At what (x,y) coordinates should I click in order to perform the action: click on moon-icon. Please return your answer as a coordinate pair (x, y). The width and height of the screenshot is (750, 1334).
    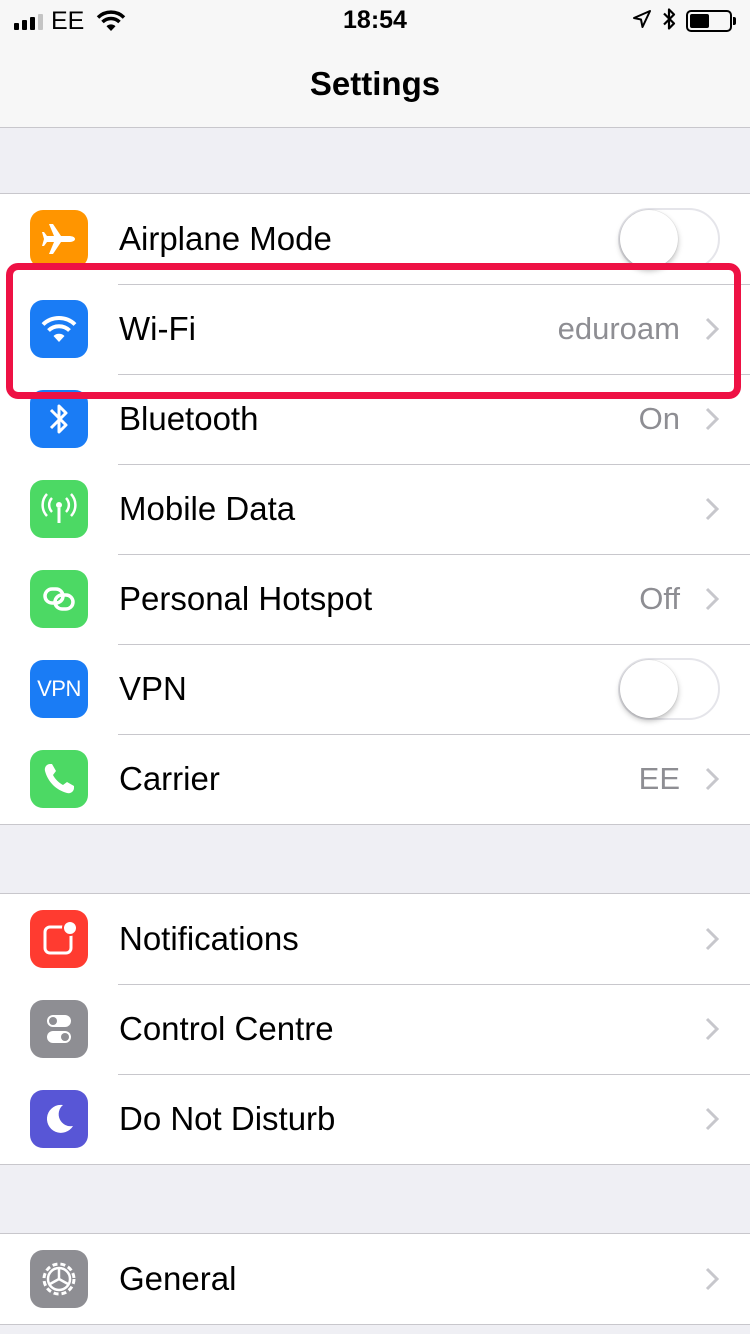
    Looking at the image, I should click on (59, 1119).